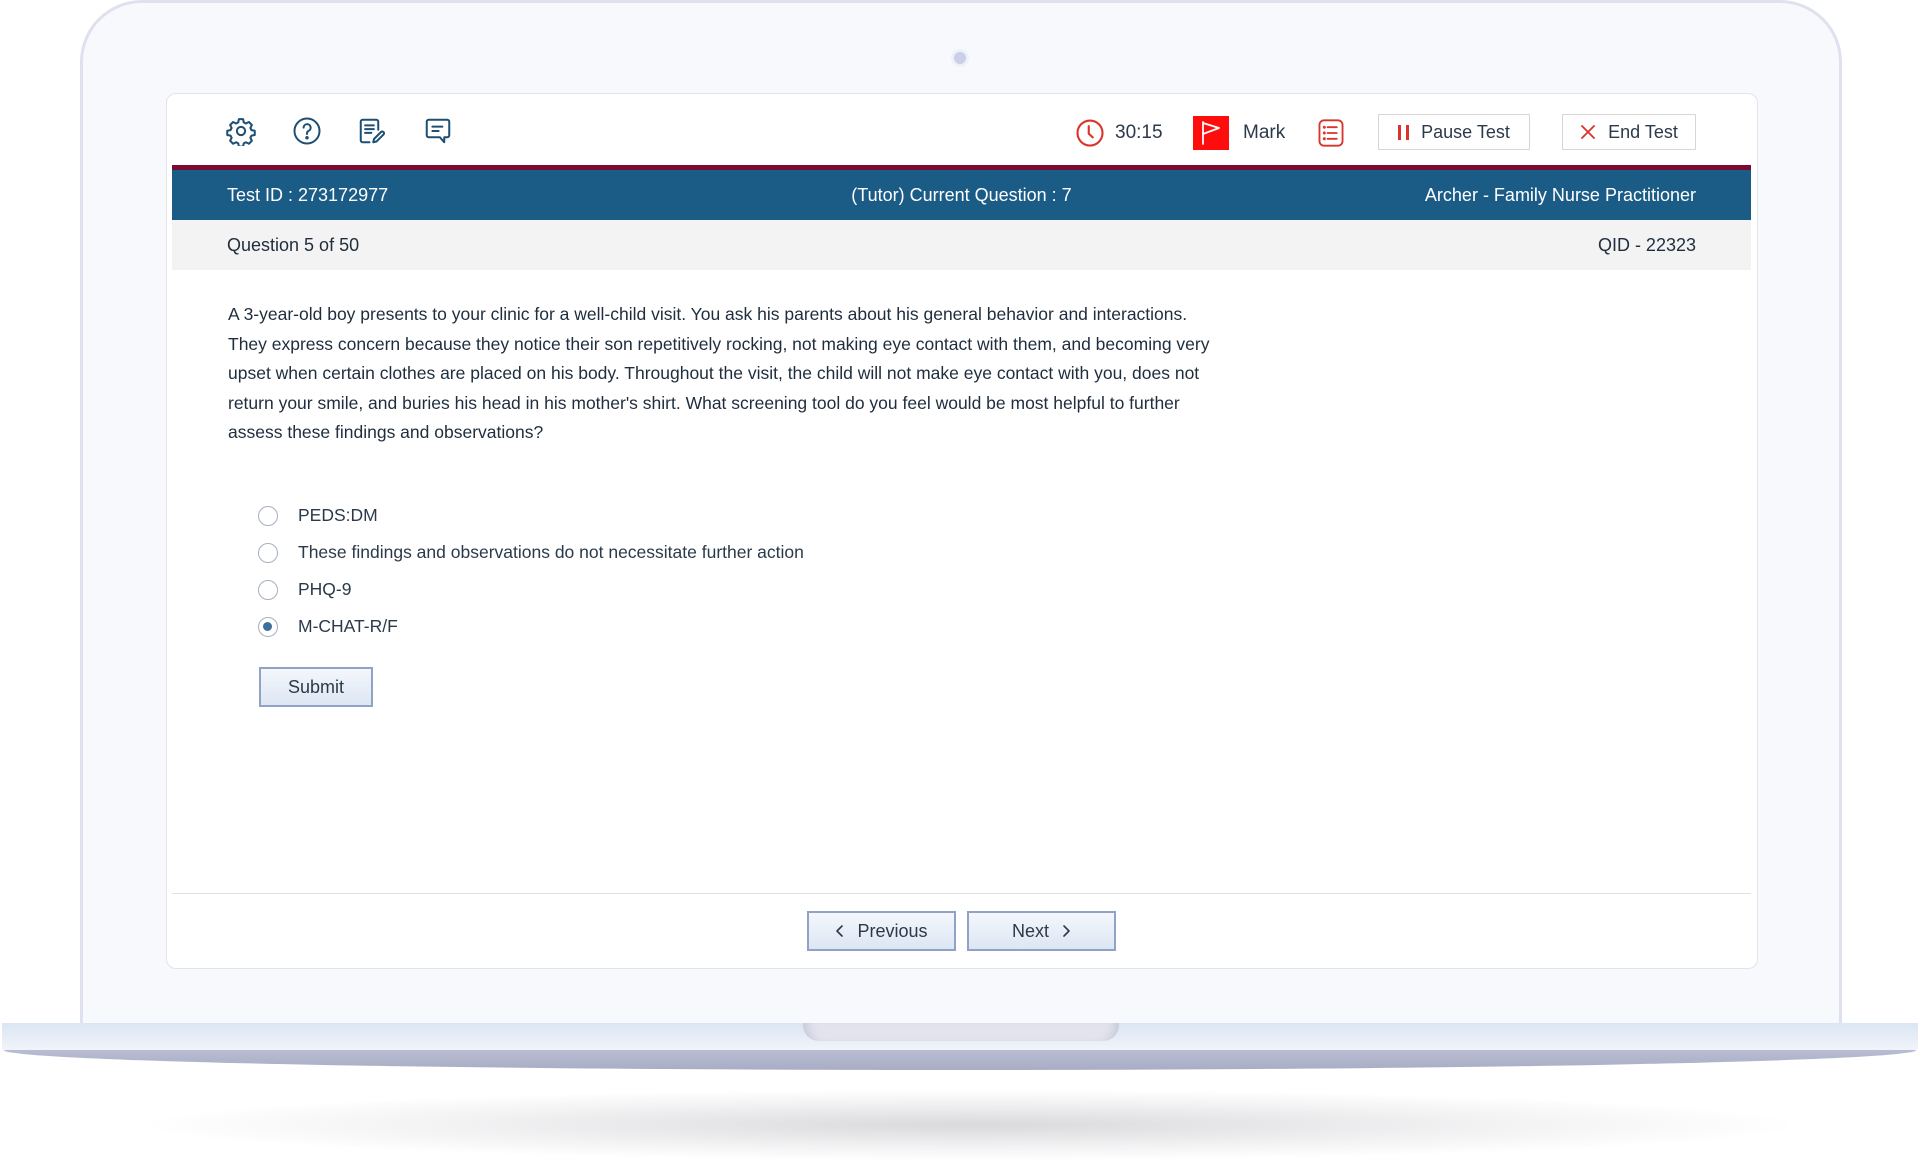 Image resolution: width=1920 pixels, height=1176 pixels. I want to click on pause-test-button: Pause Test, so click(1454, 132).